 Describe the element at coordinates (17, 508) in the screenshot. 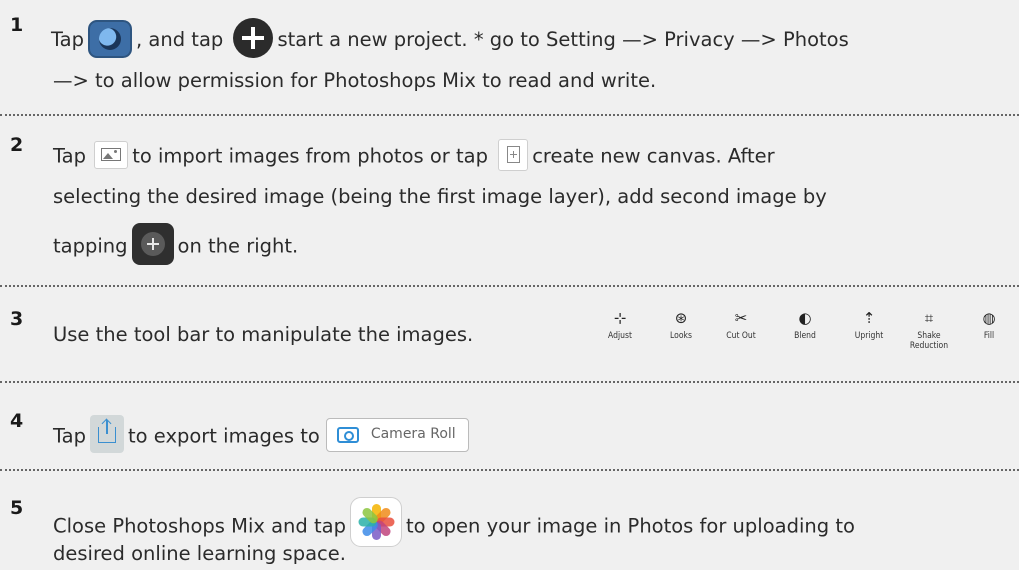

I see `step-number: 5` at that location.